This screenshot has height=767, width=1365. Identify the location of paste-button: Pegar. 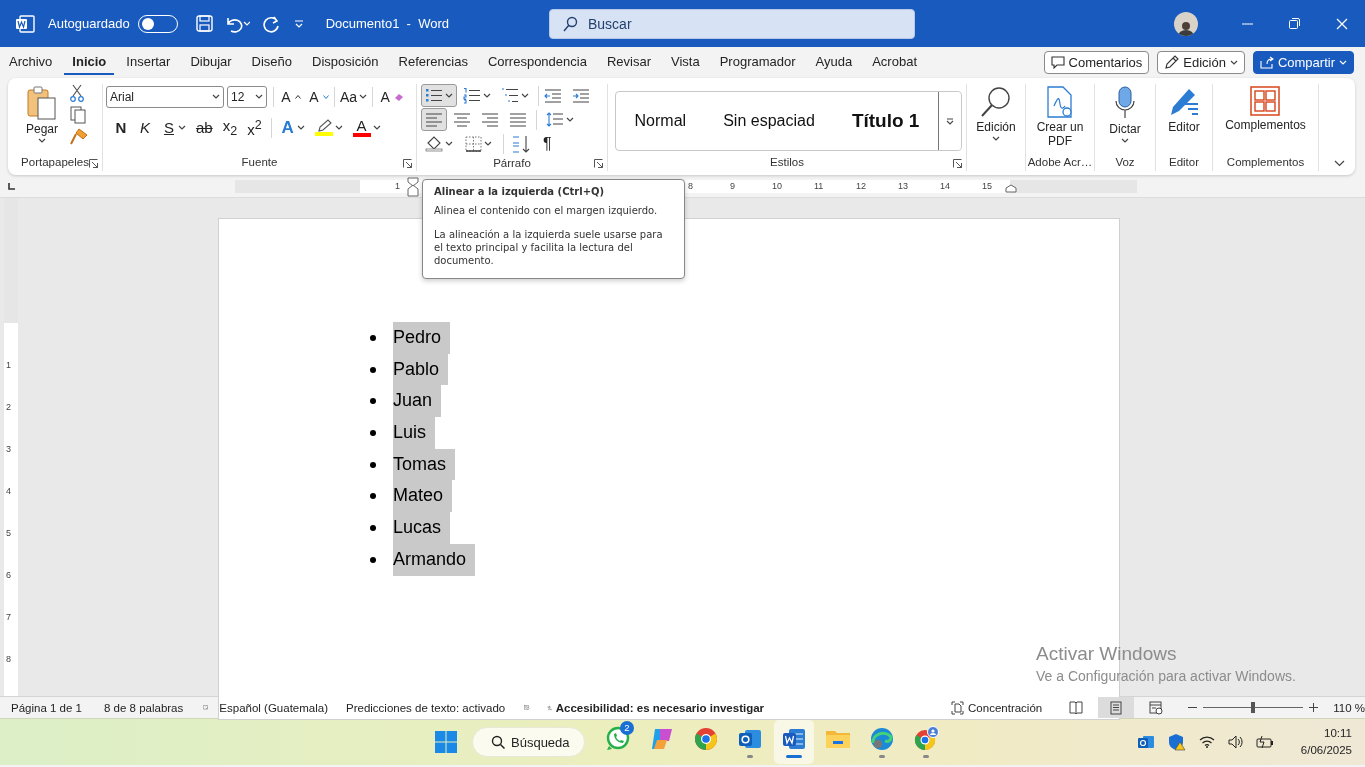
(42, 114).